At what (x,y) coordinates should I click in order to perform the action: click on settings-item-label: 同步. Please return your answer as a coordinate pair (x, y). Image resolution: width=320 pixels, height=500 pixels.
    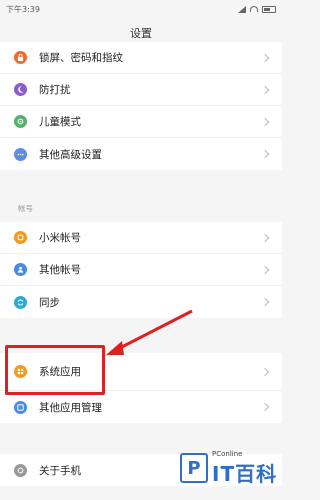
    Looking at the image, I should click on (49, 302).